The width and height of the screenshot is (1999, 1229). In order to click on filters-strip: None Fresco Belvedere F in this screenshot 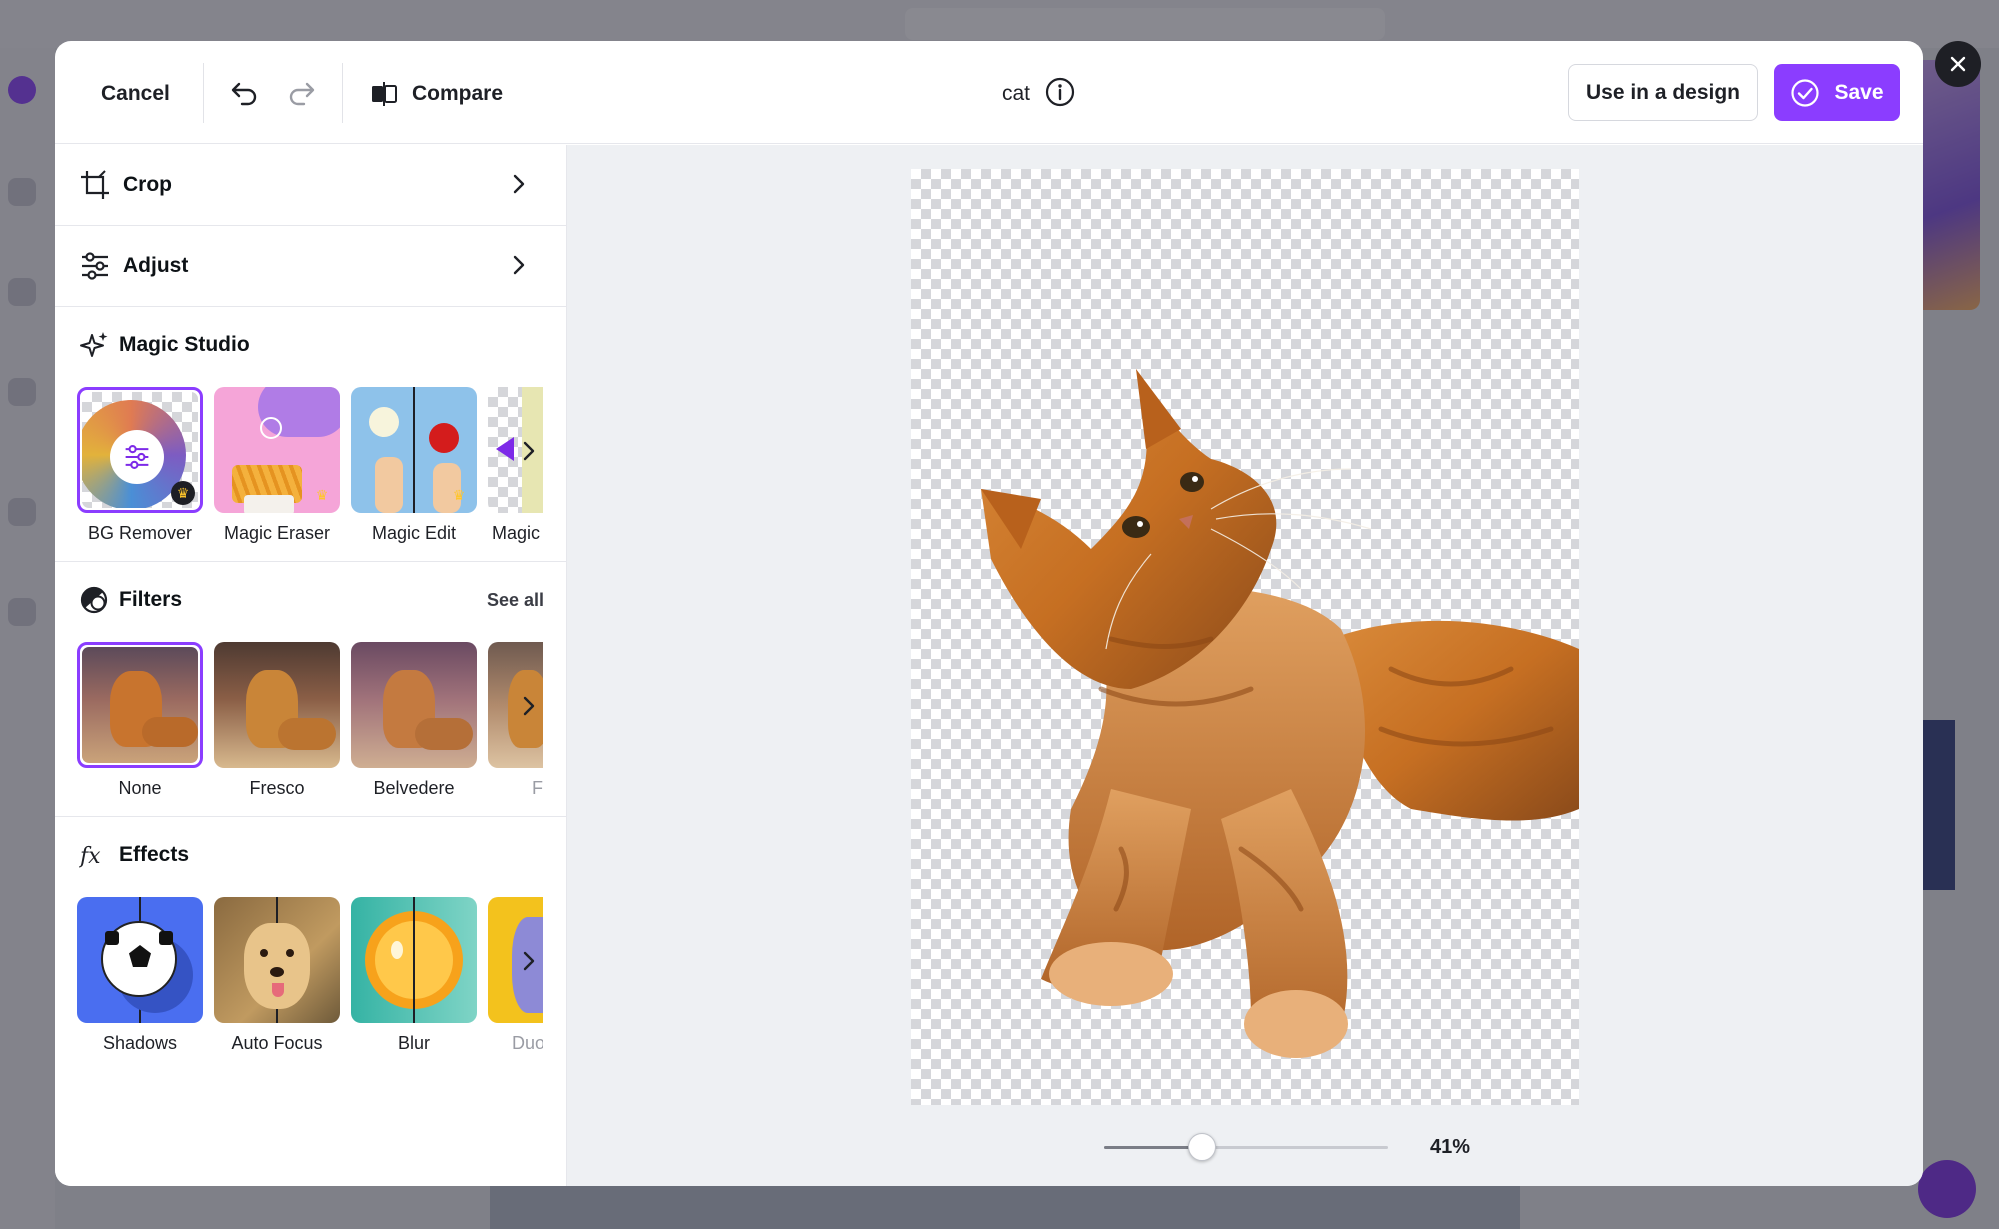, I will do `click(310, 727)`.